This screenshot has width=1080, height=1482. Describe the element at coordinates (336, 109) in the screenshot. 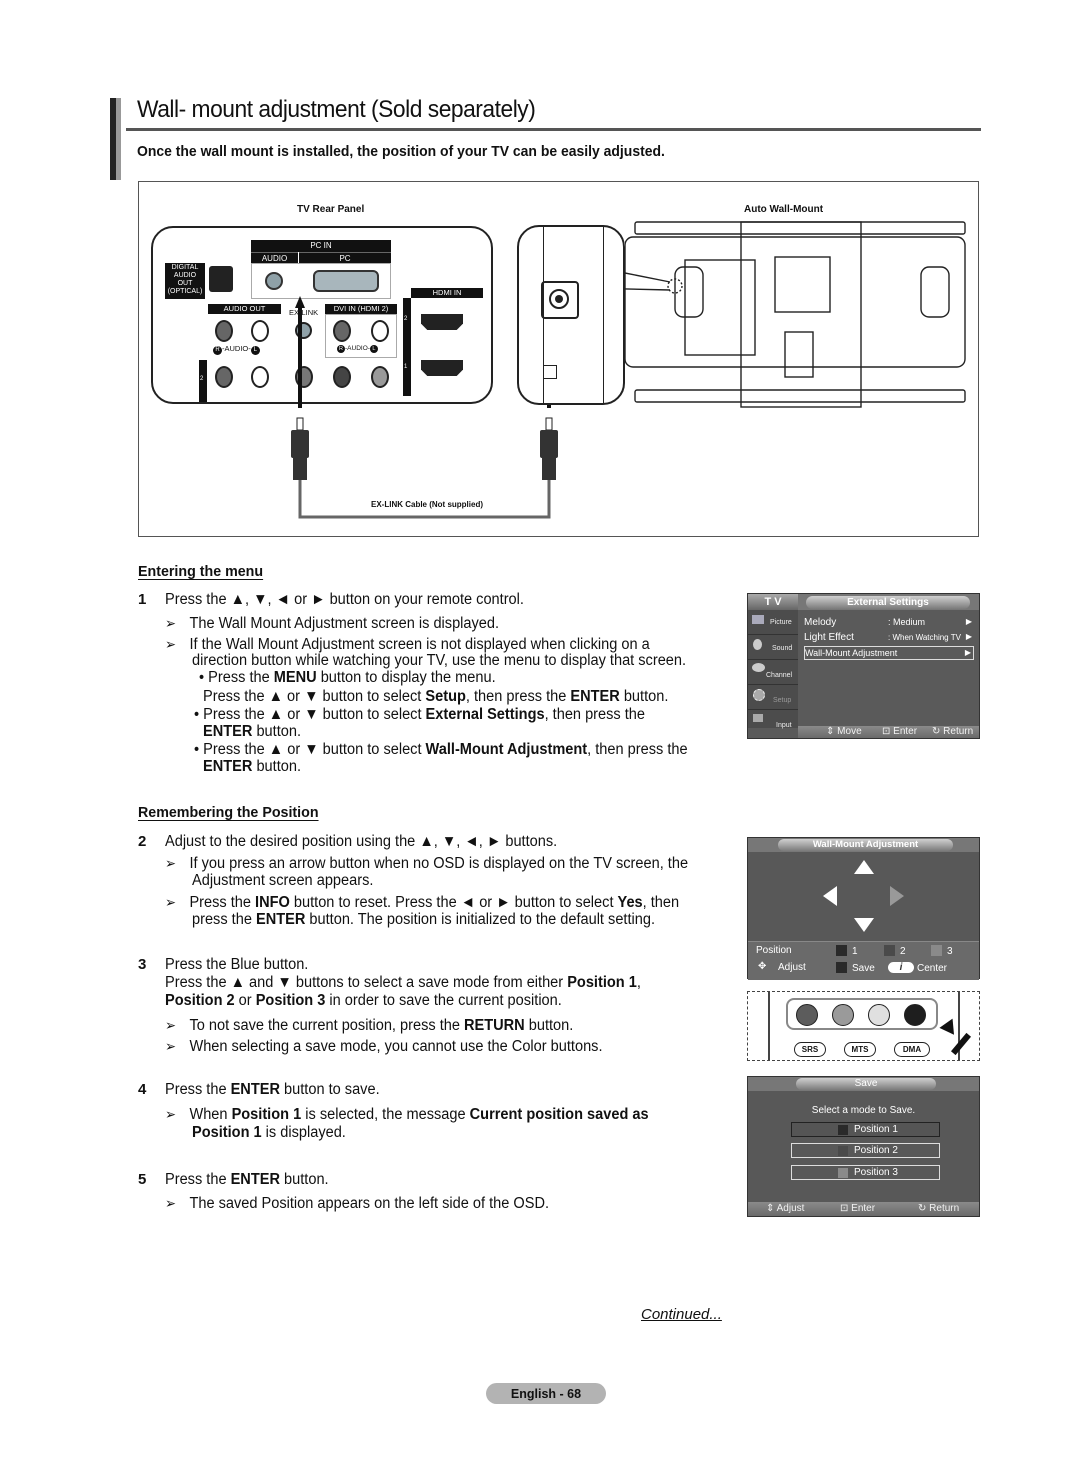

I see `page-title: Wall- mount adjustment (Sold separately)` at that location.